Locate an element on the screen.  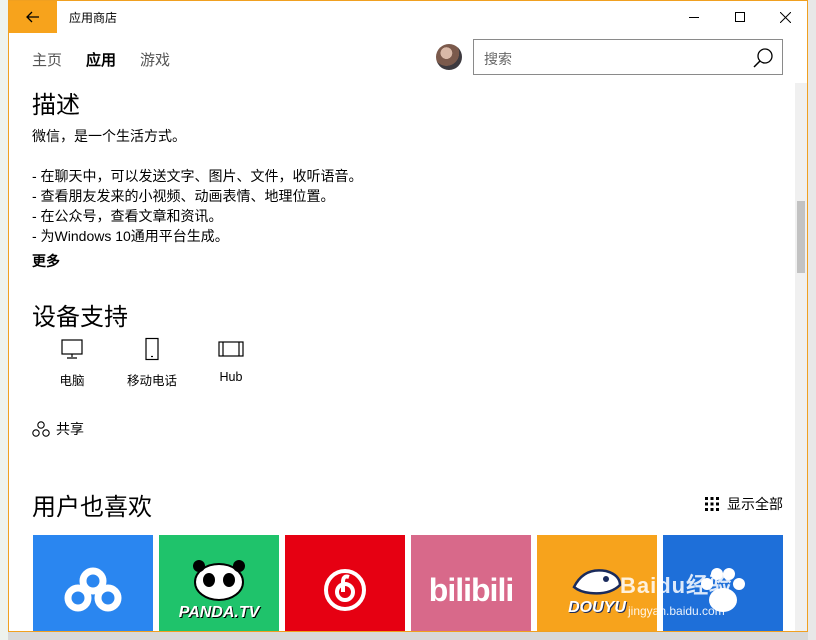
maximize-icon is located at coordinates (740, 17).